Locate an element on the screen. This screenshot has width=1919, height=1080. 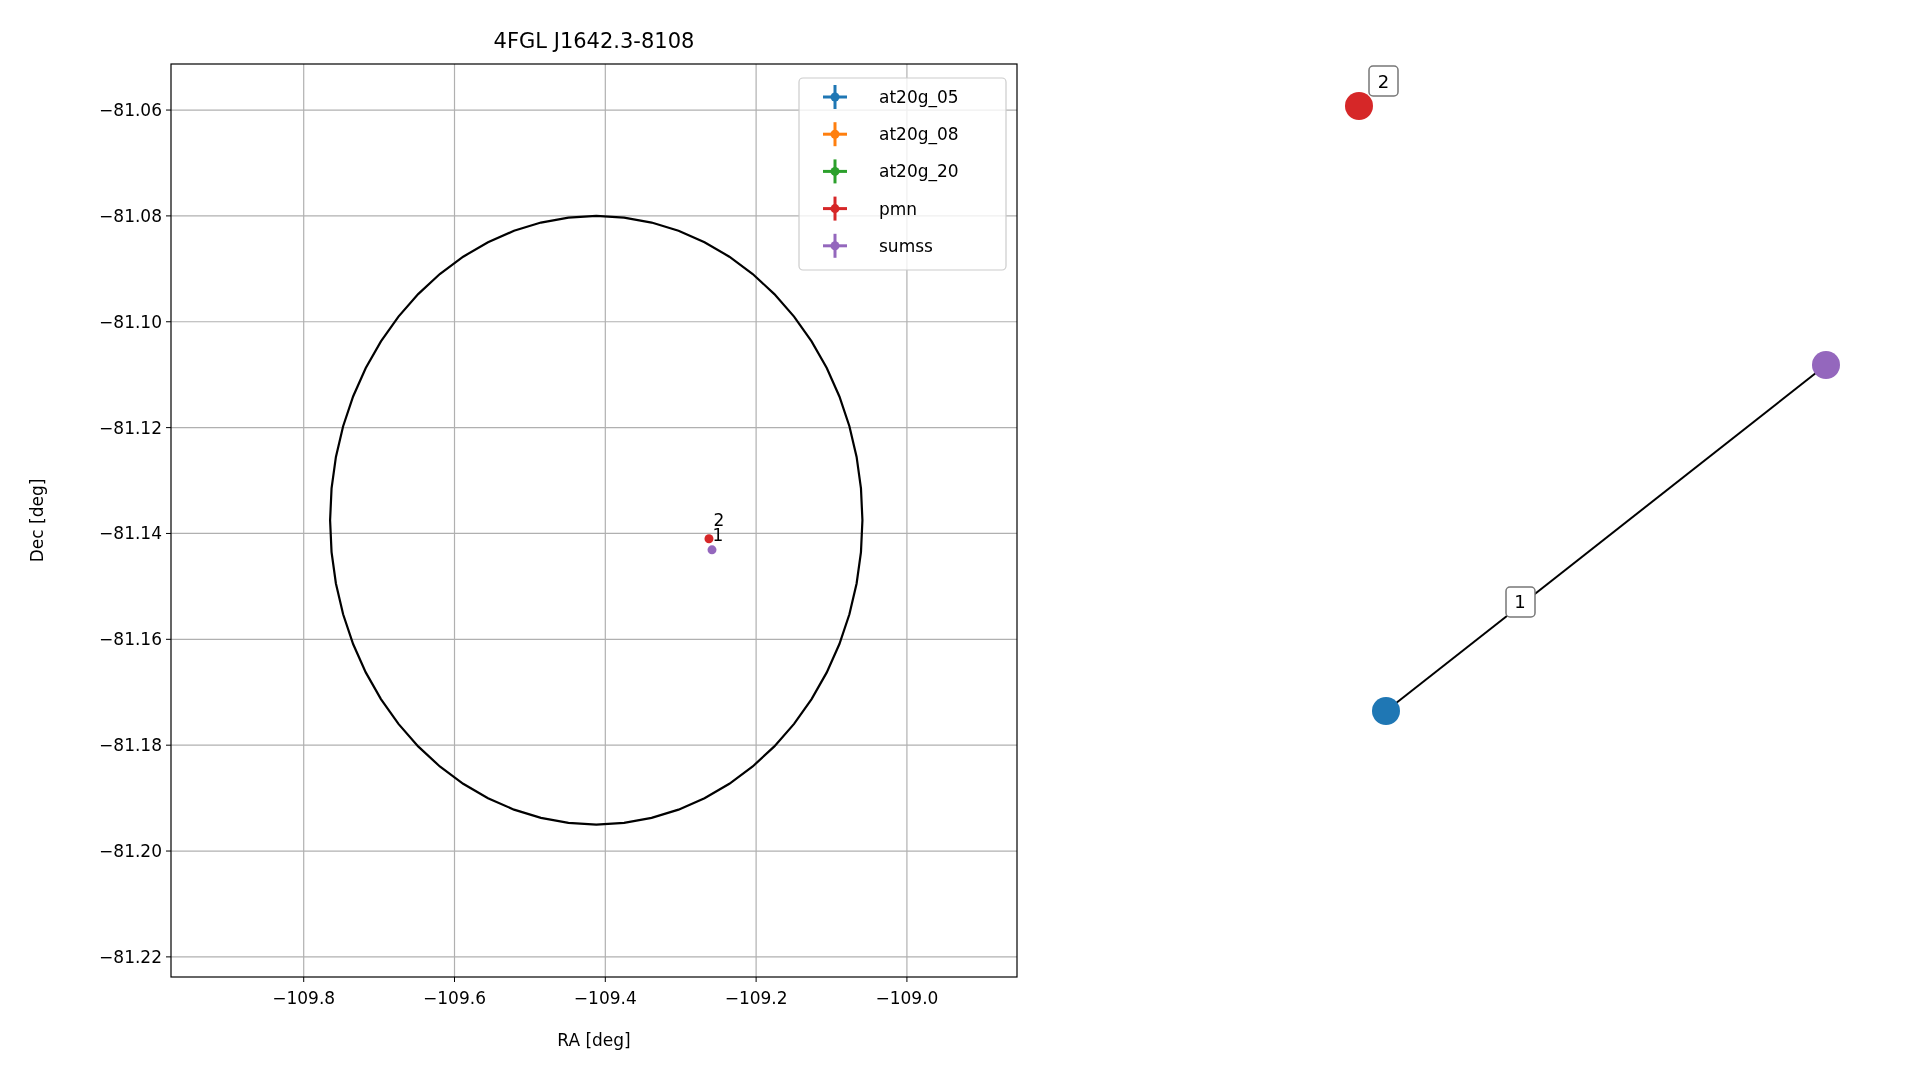
y-tick-label: −81.14 is located at coordinates (130, 533).